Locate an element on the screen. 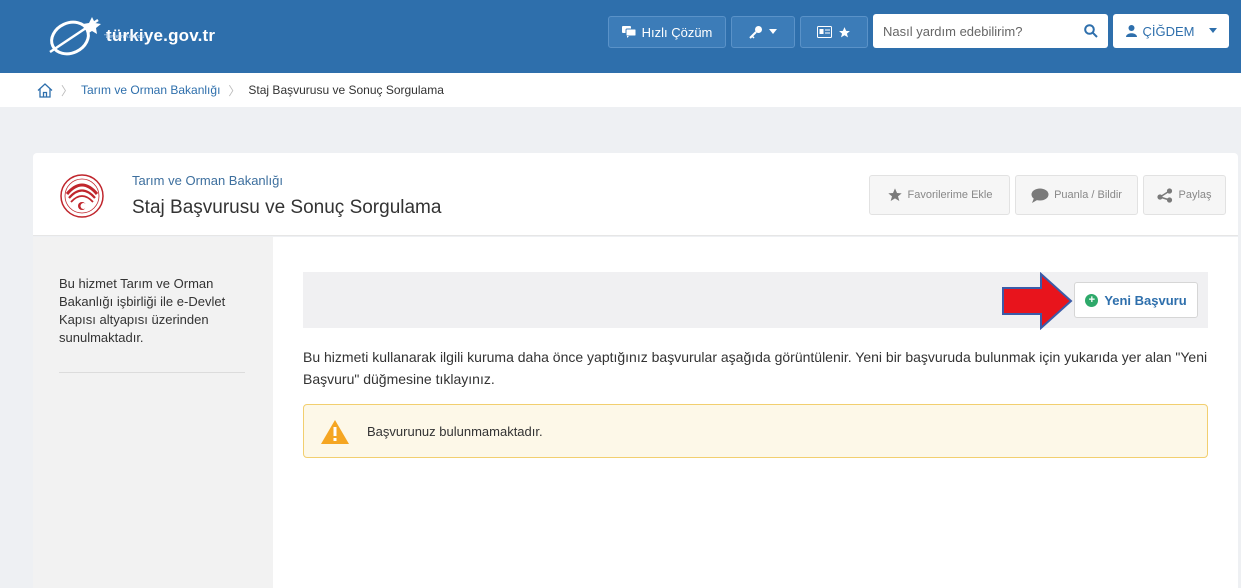 The width and height of the screenshot is (1241, 588). share-button: Paylaş is located at coordinates (1184, 195).